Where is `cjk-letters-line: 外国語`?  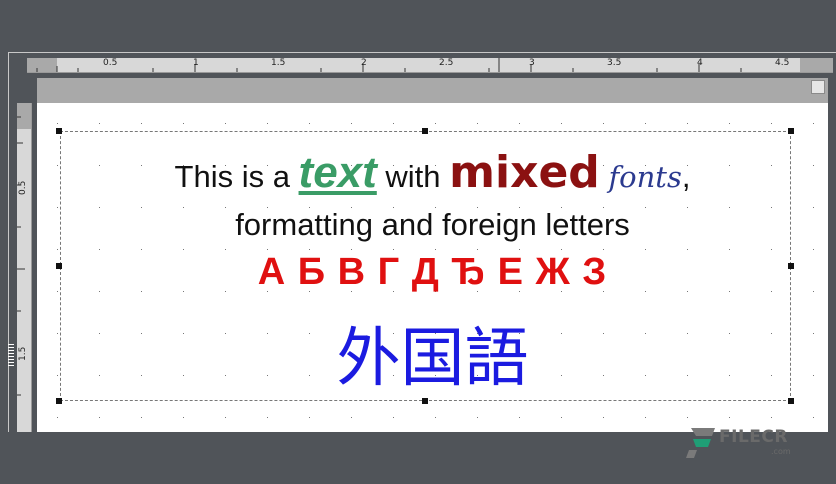 cjk-letters-line: 外国語 is located at coordinates (432, 359).